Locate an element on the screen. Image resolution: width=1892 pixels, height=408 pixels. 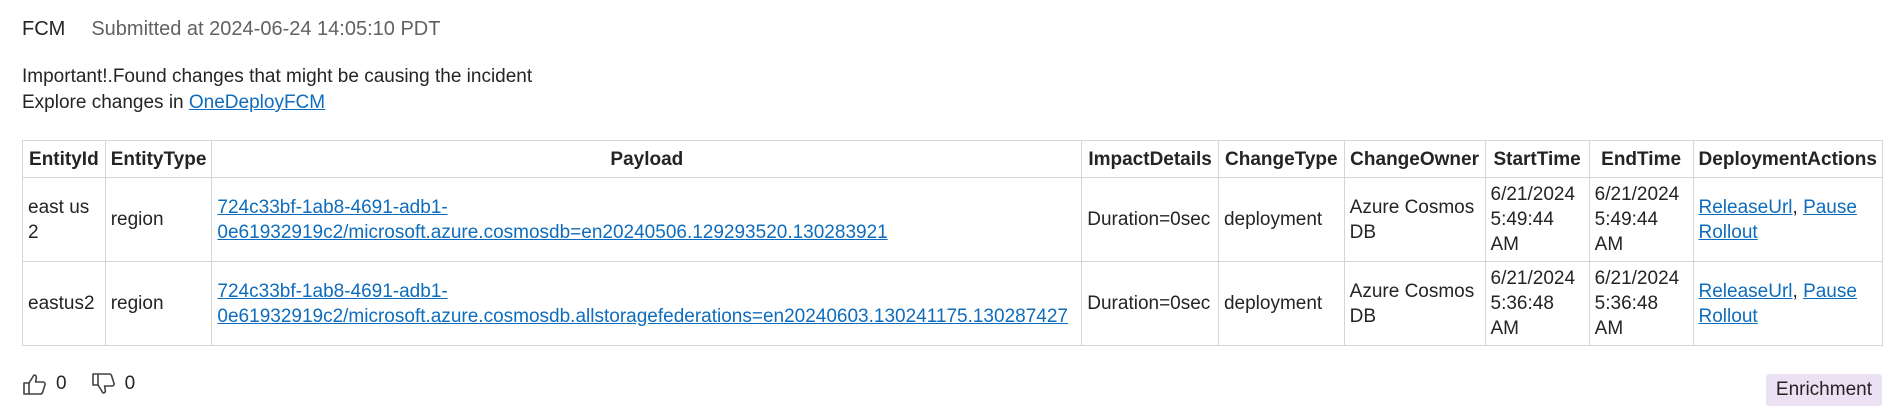
col-header-changeowner: ChangeOwner is located at coordinates (1414, 159).